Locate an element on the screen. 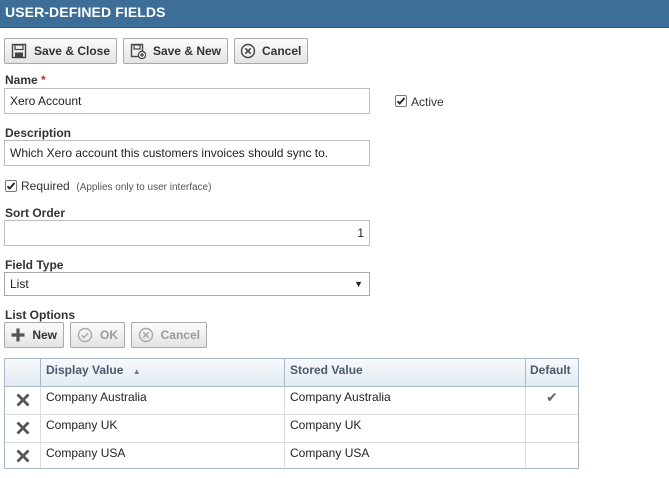 The image size is (669, 478). column-header-default: Default is located at coordinates (552, 373).